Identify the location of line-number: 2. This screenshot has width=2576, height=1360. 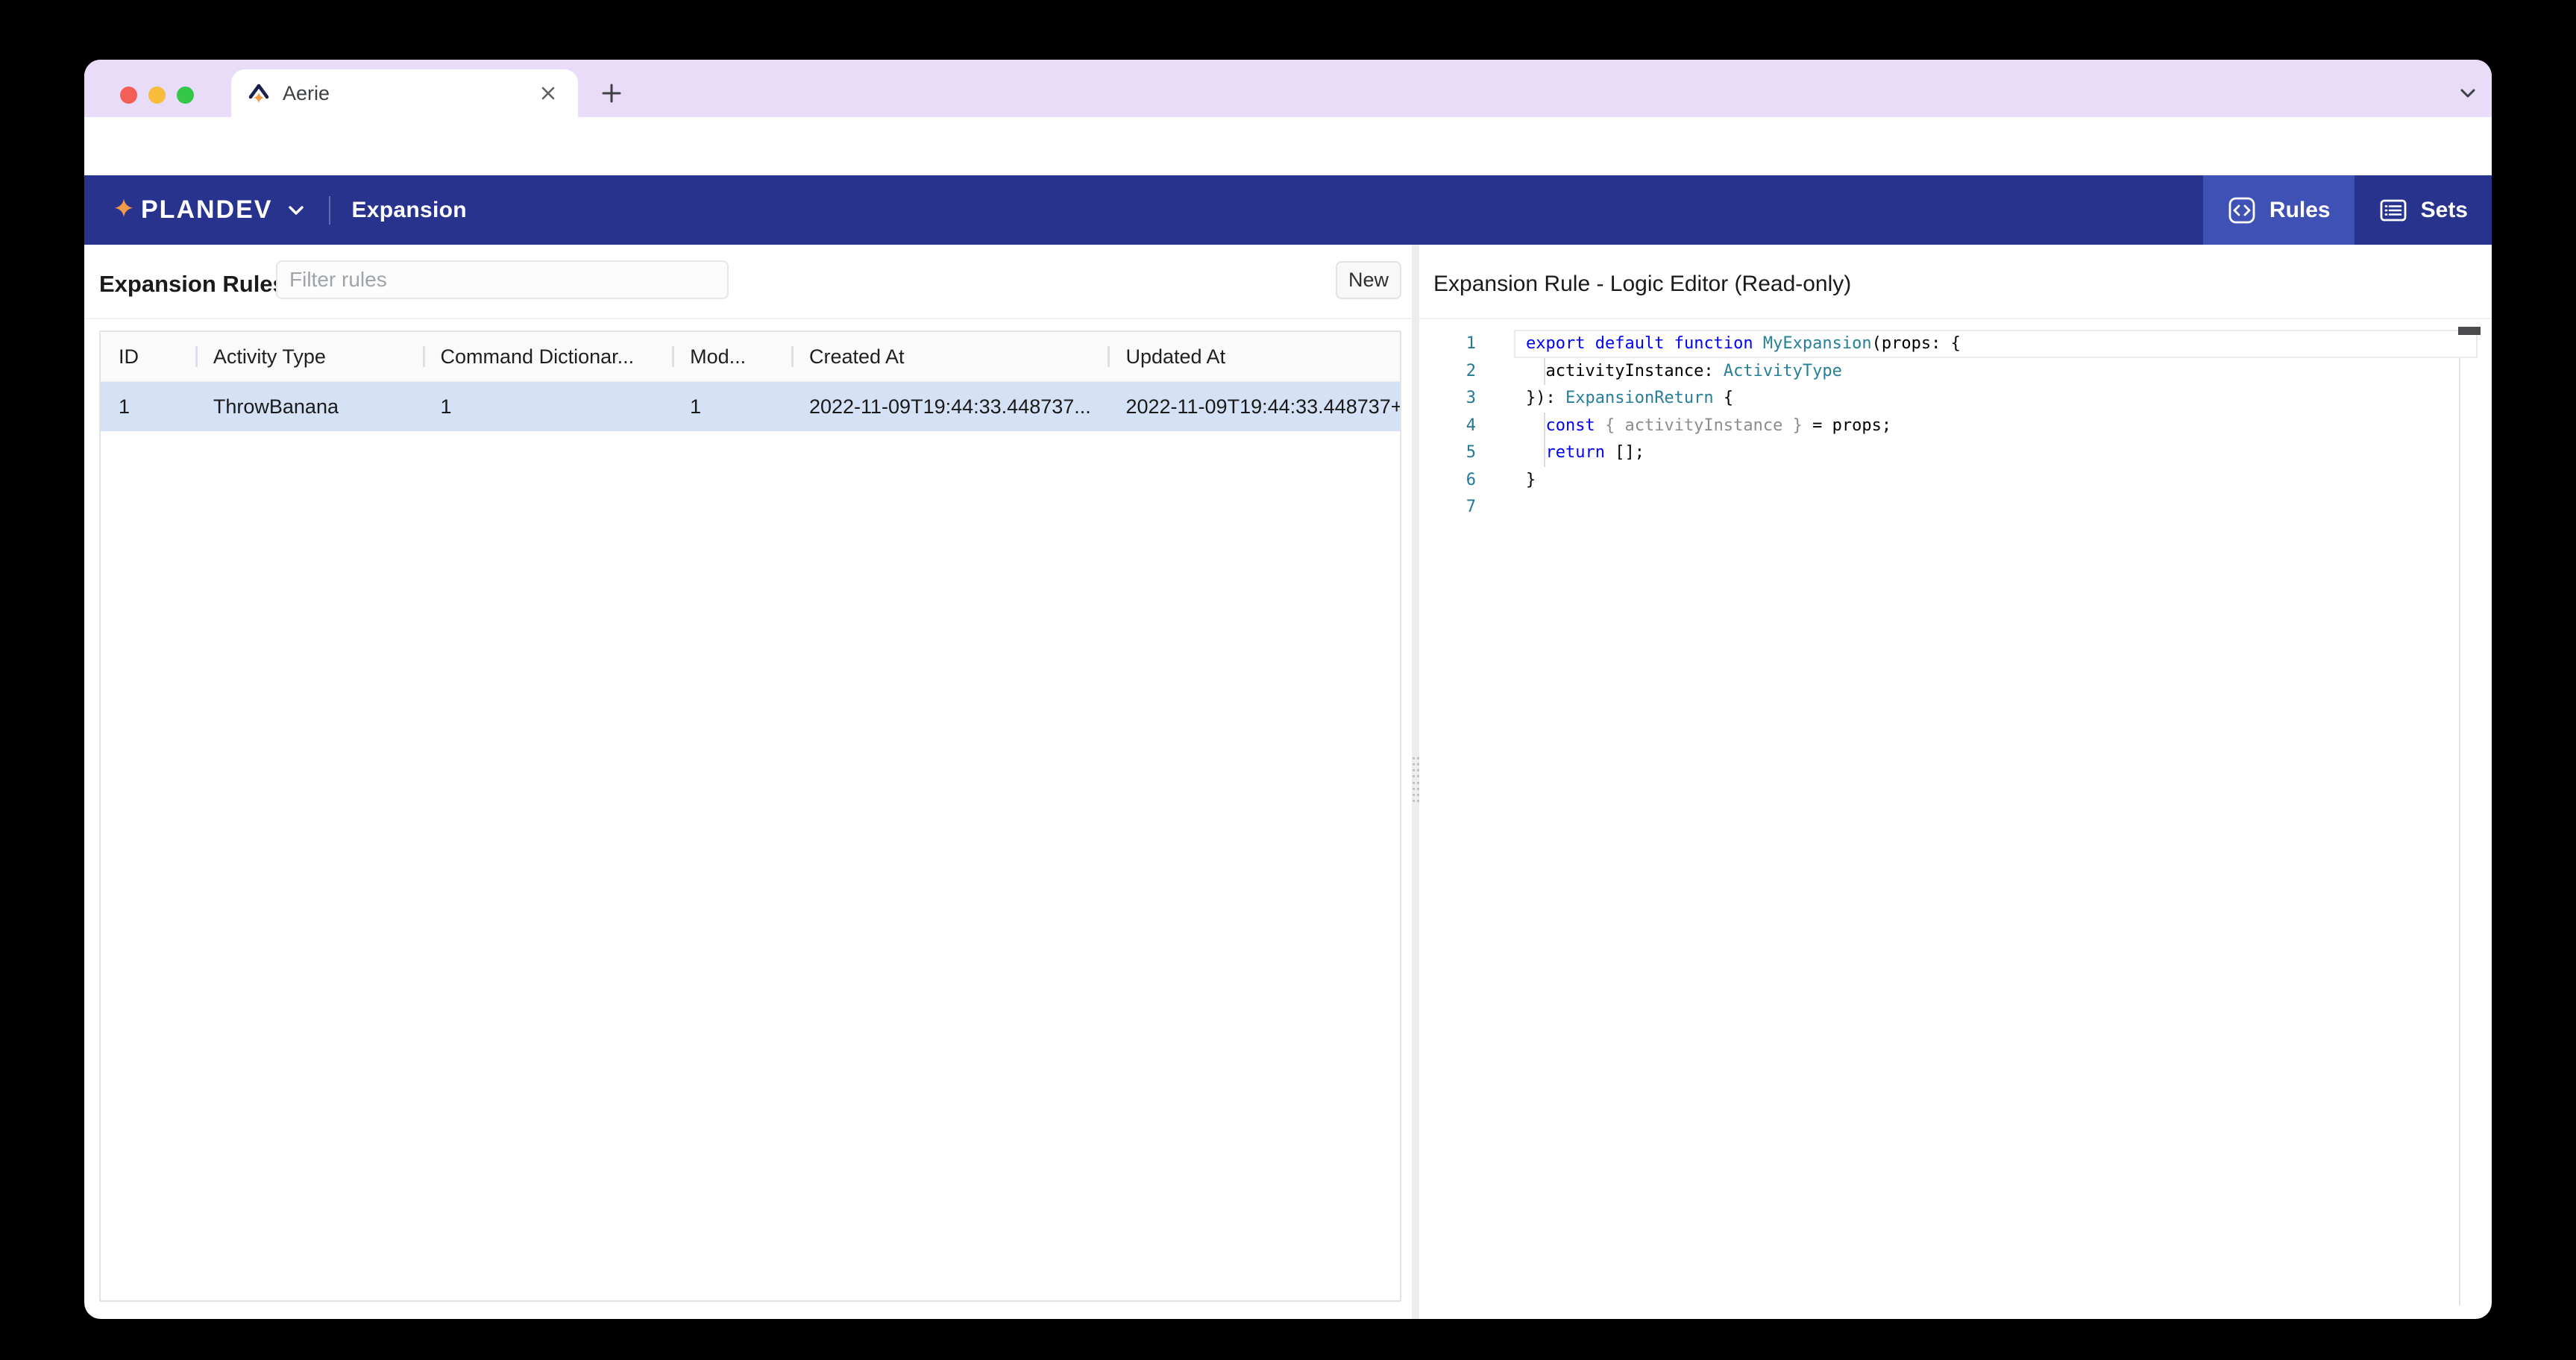
(1471, 370).